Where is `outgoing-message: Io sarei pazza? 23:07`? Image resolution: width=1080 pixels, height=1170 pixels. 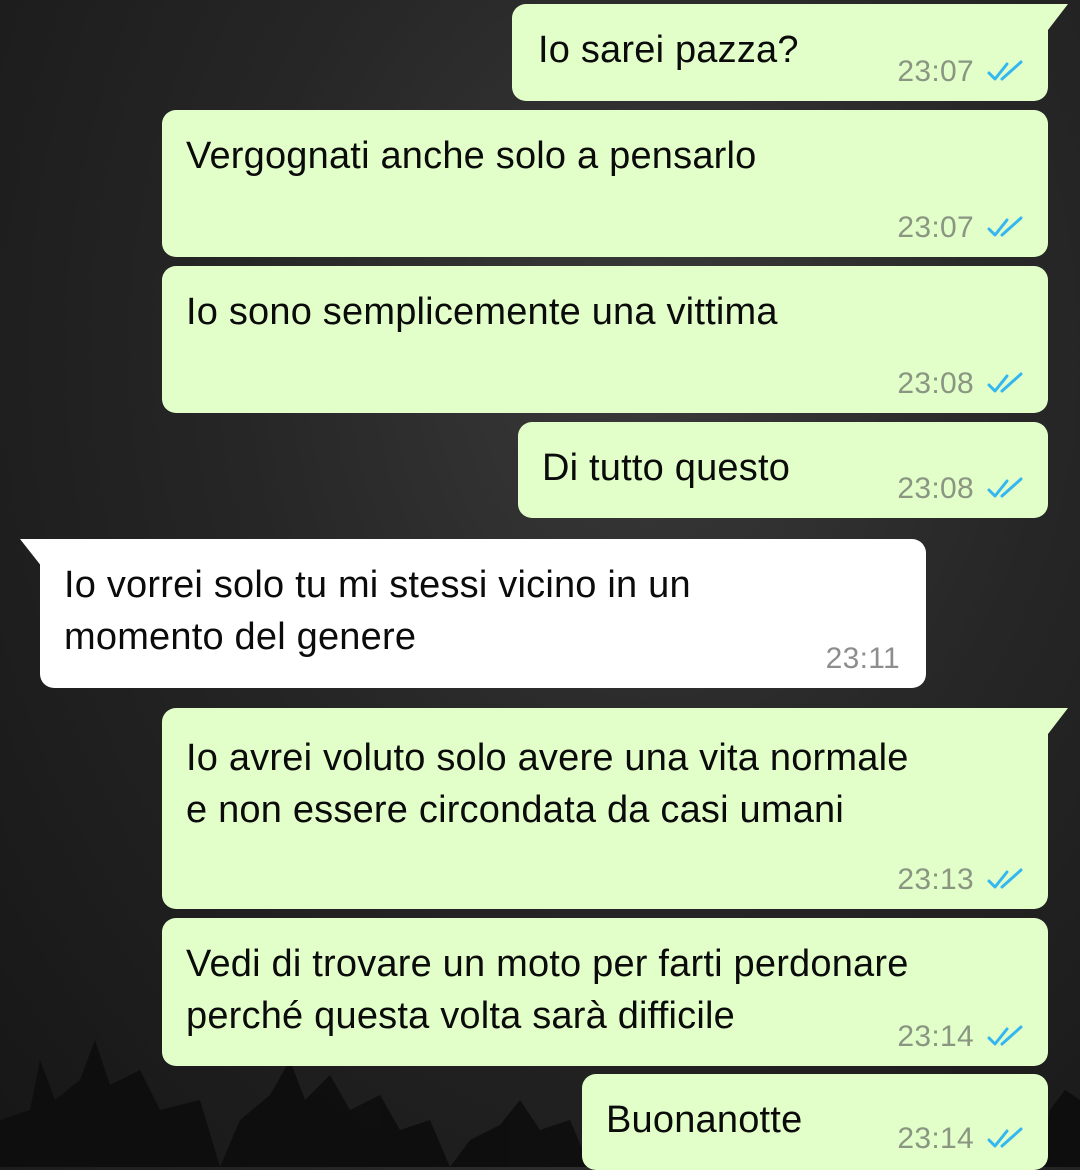 outgoing-message: Io sarei pazza? 23:07 is located at coordinates (780, 52).